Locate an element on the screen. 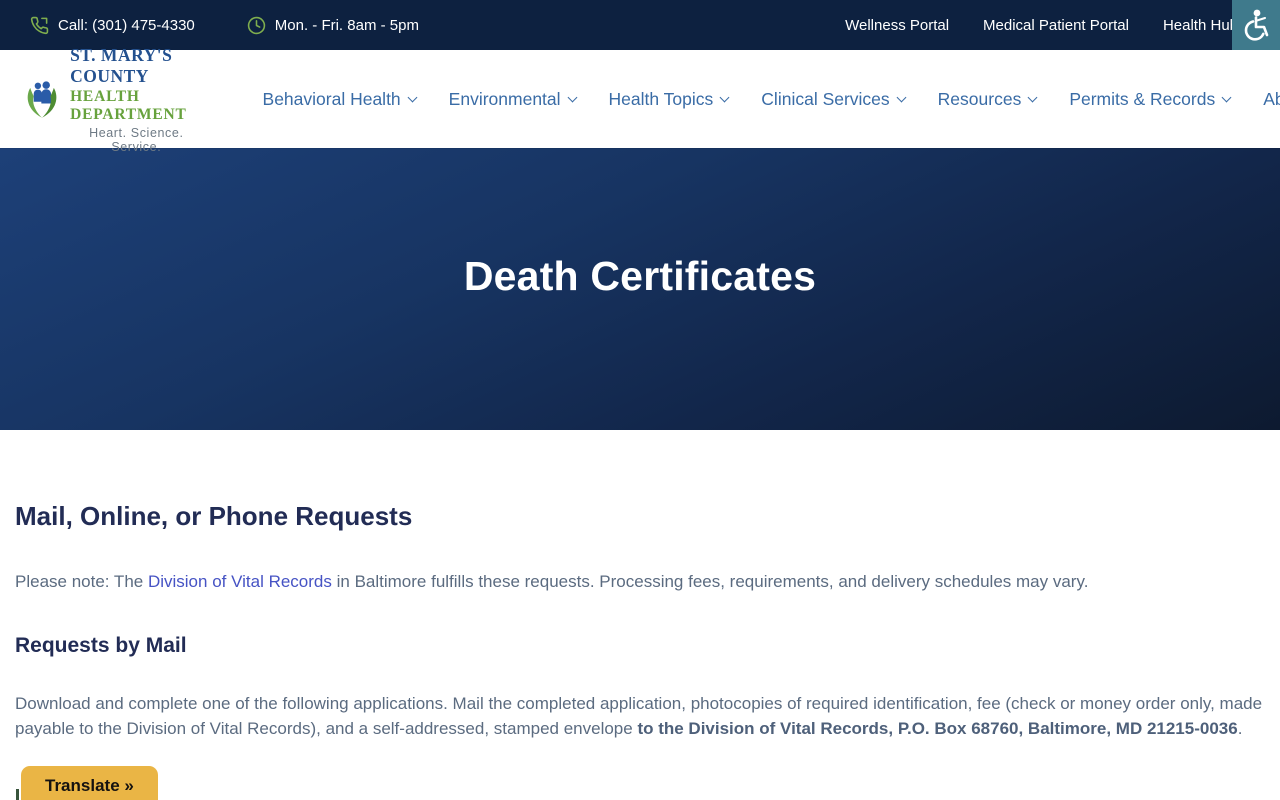 This screenshot has height=800, width=1280. nav-label: Environmental is located at coordinates (504, 98).